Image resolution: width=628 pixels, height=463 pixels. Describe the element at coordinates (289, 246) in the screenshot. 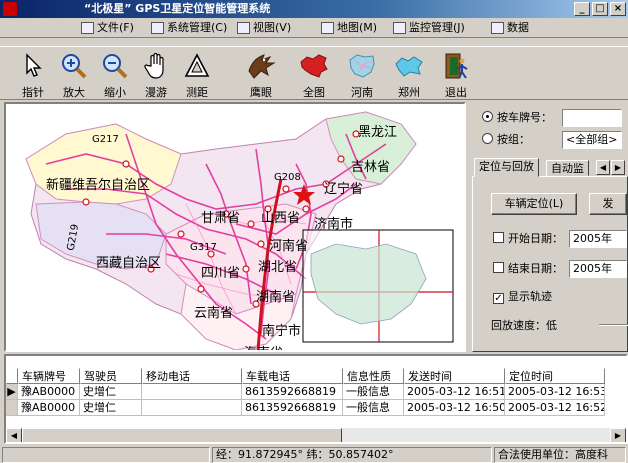

I see `map-label-henan: 河南省` at that location.